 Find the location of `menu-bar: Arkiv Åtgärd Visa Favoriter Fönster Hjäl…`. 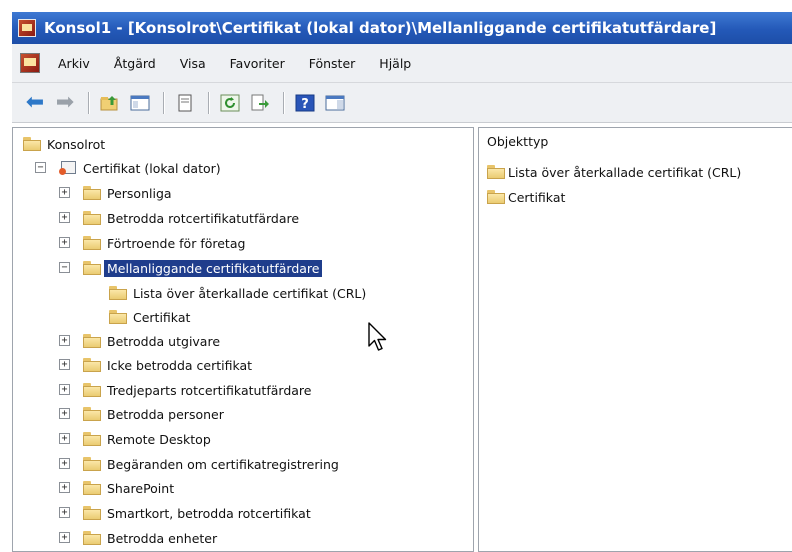

menu-bar: Arkiv Åtgärd Visa Favoriter Fönster Hjäl… is located at coordinates (402, 63).